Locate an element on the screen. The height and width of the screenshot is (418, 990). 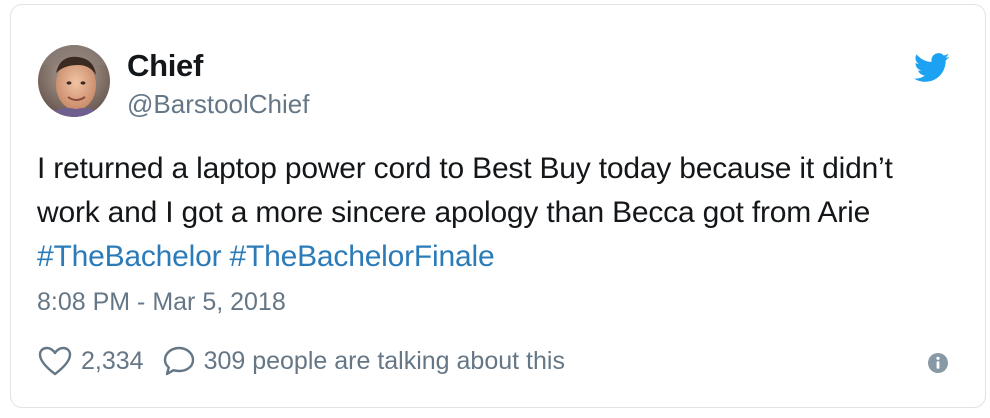
like-count: 2,334 is located at coordinates (112, 361).